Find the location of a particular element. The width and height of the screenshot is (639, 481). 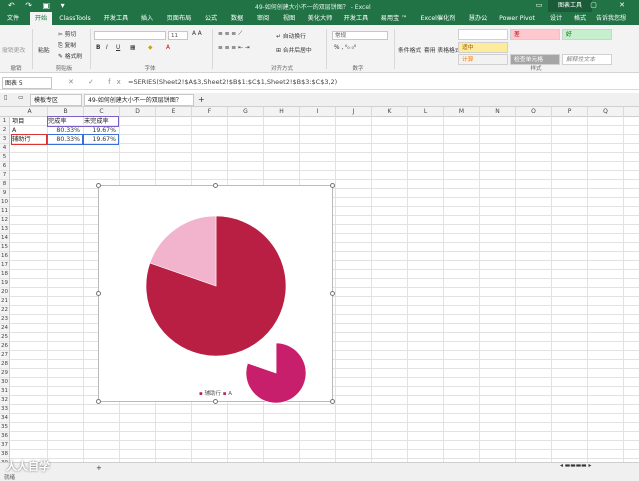

row-header-31: 31 is located at coordinates (5, 391).